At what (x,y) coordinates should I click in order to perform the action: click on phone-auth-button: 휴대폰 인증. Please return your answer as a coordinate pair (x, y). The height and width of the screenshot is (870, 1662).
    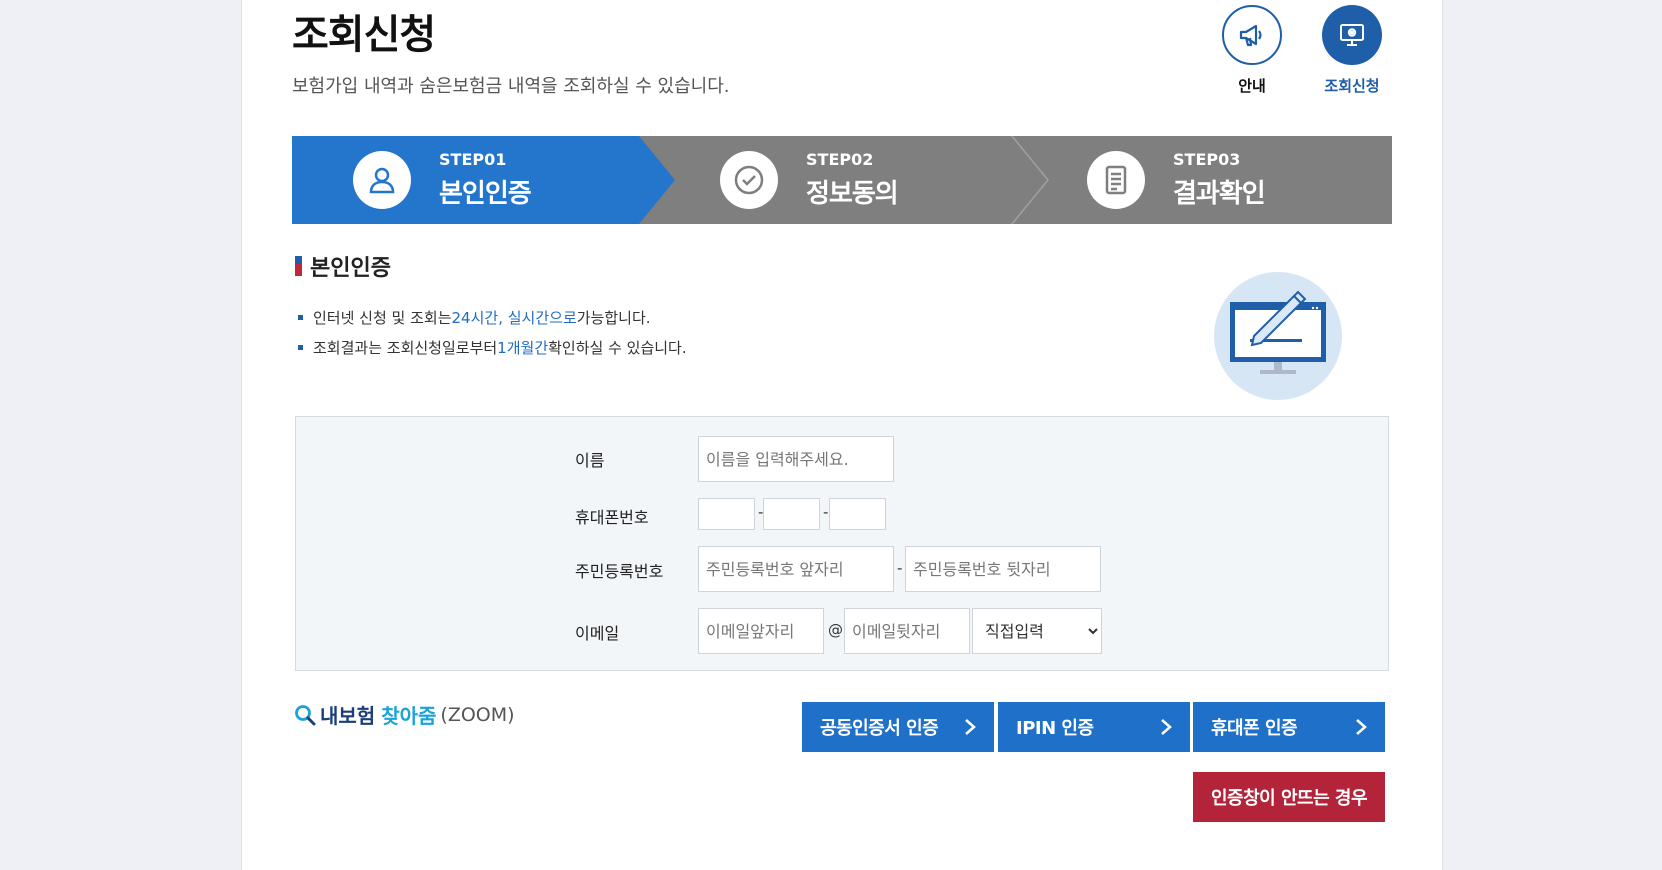
    Looking at the image, I should click on (1289, 727).